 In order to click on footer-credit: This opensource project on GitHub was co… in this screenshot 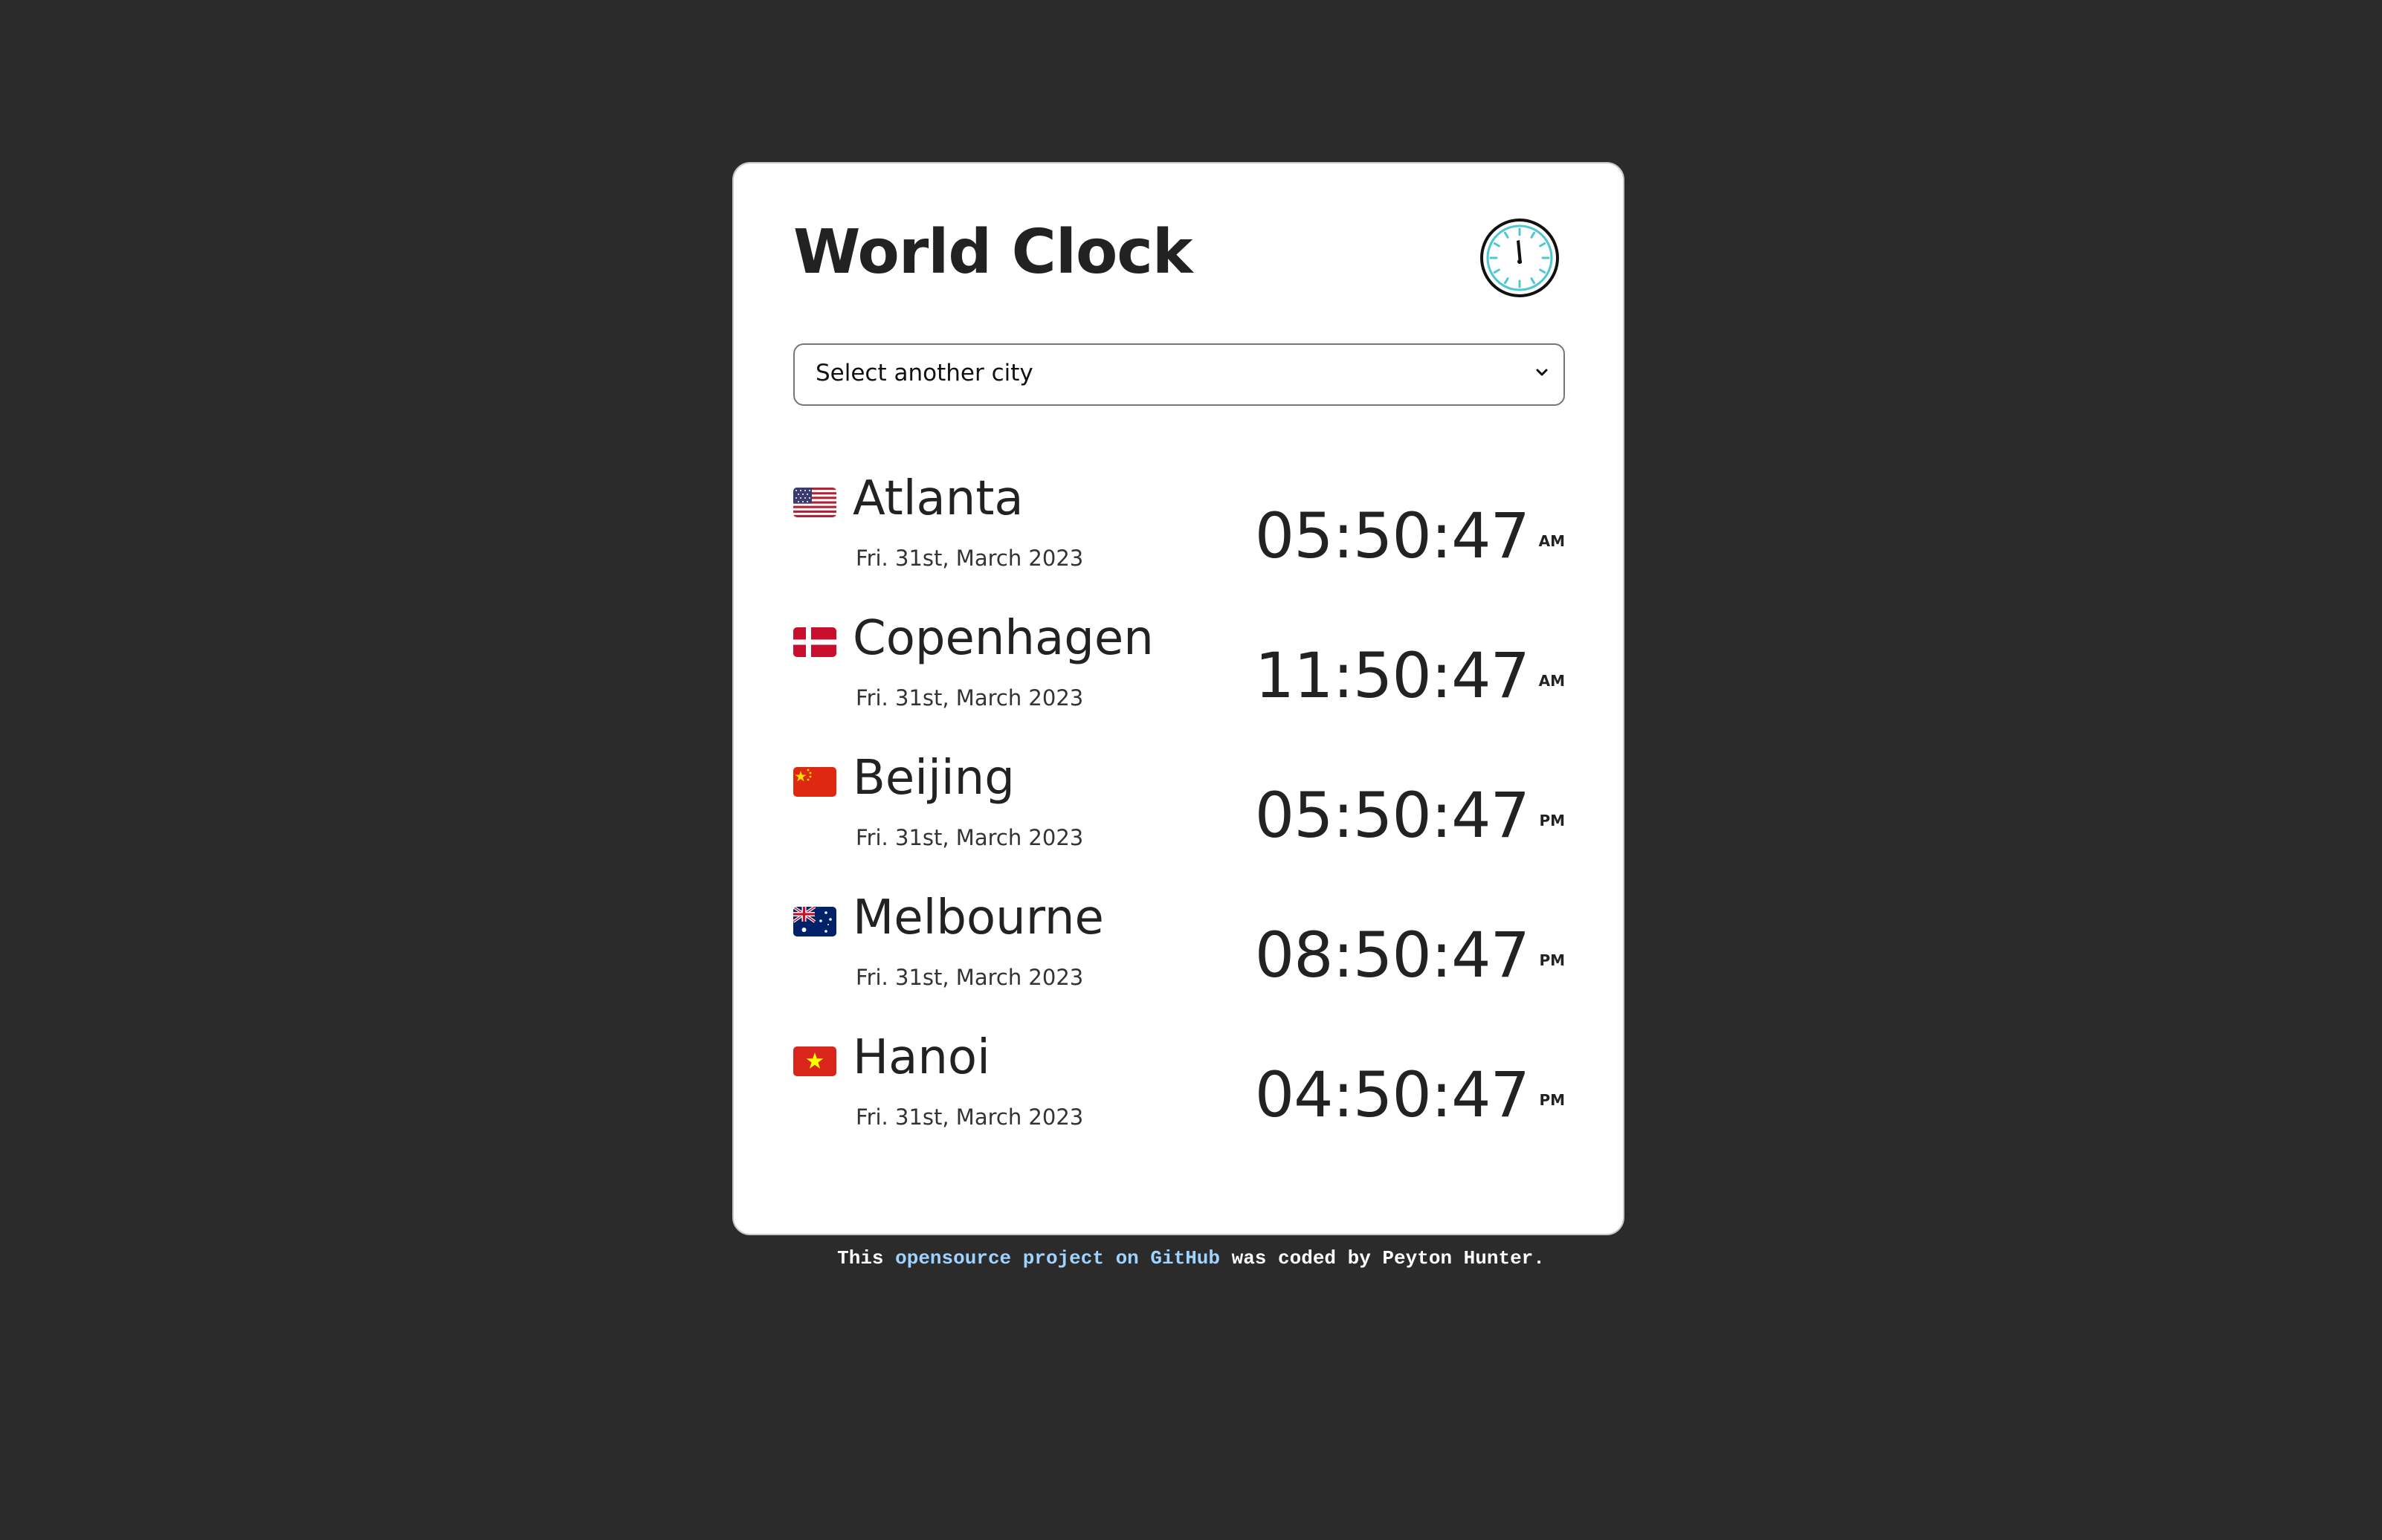, I will do `click(1191, 1258)`.